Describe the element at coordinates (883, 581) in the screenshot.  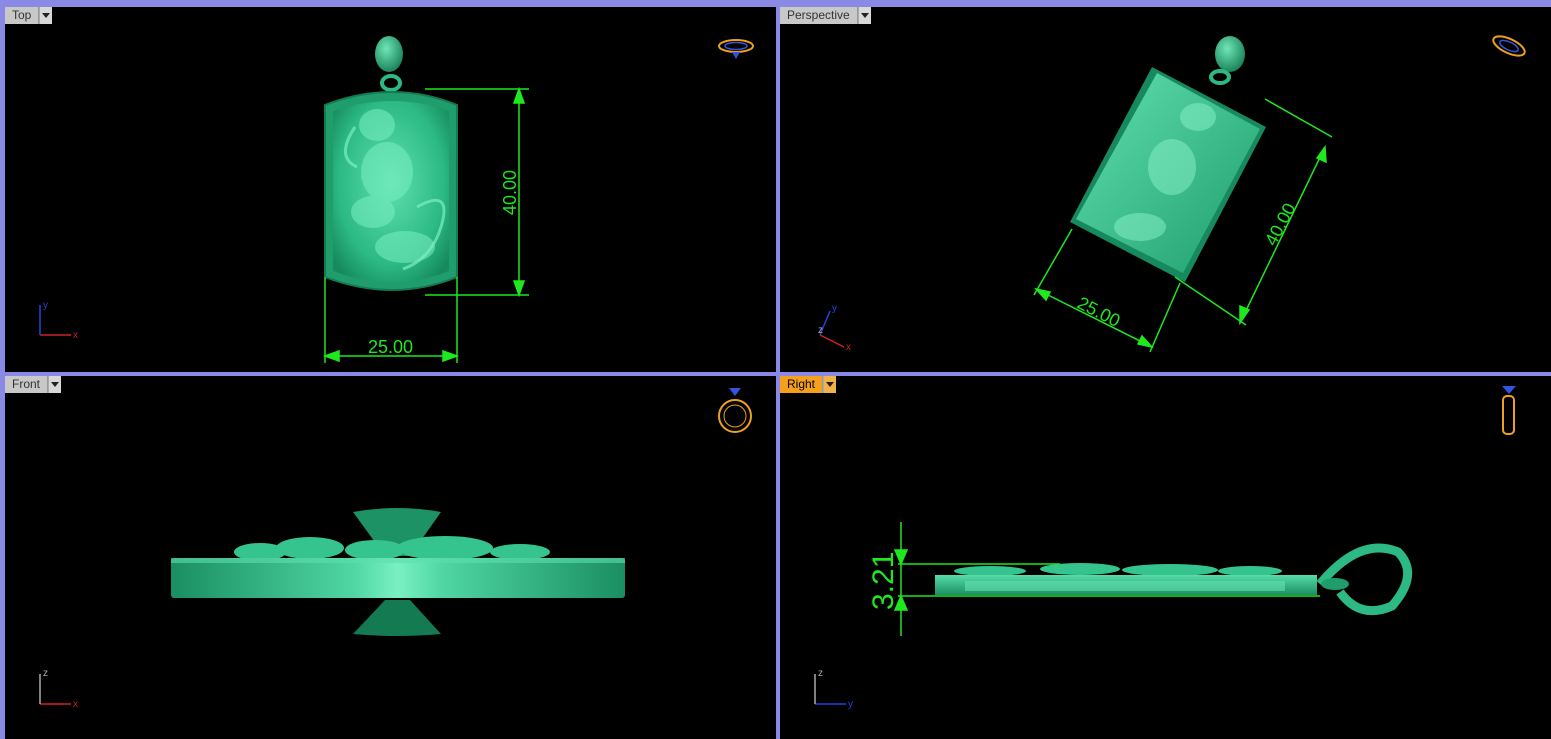
I see `right-thickness-dimension: 3.21` at that location.